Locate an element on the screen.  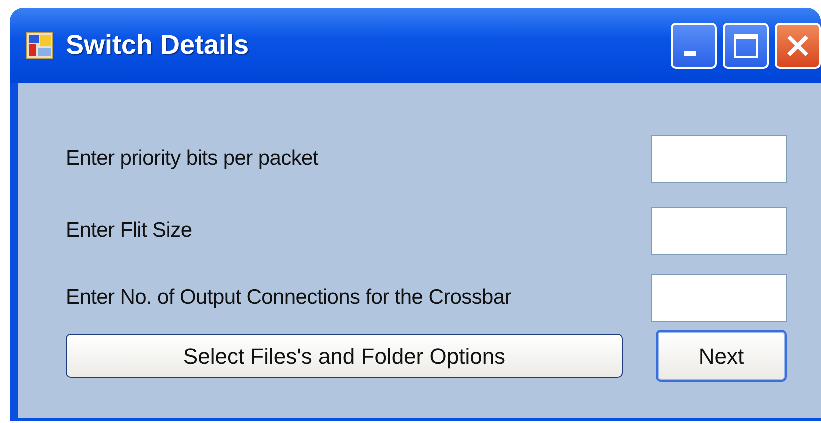
field-label: Enter priority bits per packet is located at coordinates (192, 159).